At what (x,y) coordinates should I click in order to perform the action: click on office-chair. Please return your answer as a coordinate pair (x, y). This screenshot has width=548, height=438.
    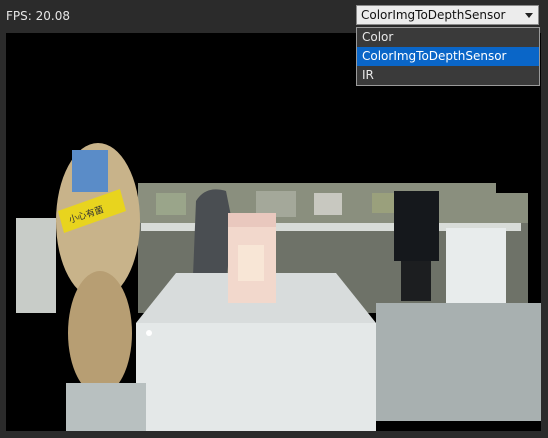
    Looking at the image, I should click on (416, 226).